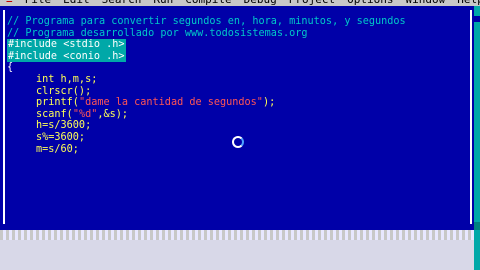  I want to click on code-line: int h,m,s;, so click(237, 80).